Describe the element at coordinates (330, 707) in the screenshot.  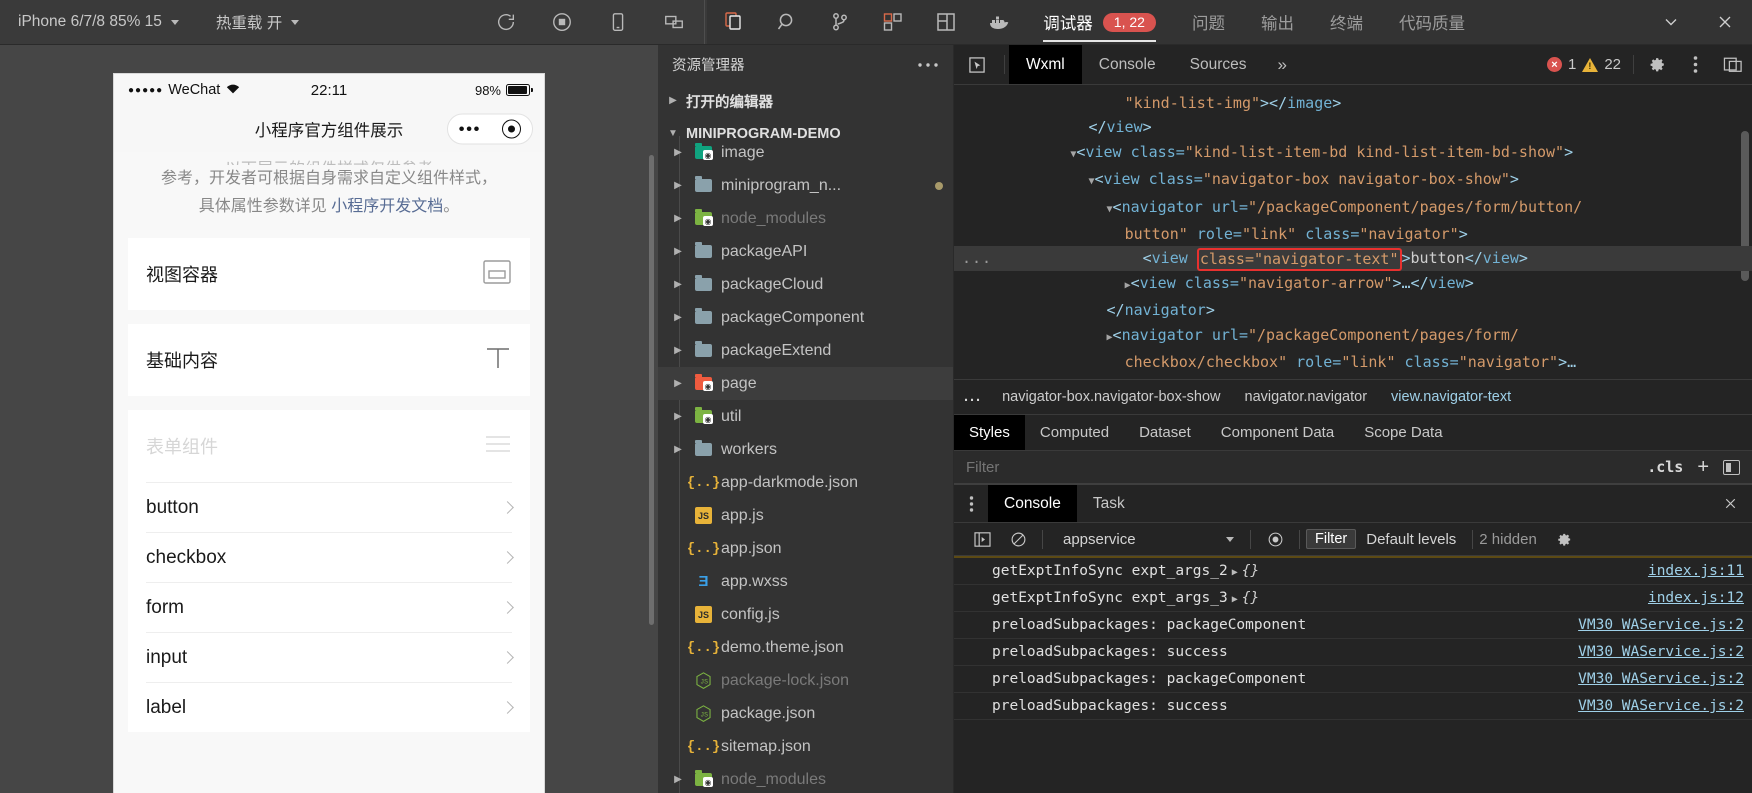
I see `list-item: label` at that location.